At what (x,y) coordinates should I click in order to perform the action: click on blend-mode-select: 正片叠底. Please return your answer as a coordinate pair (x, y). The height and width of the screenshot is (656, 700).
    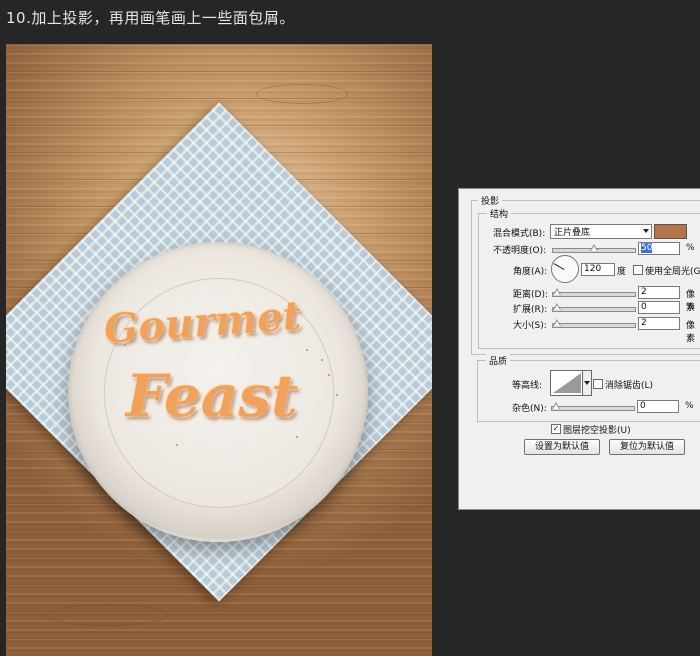
    Looking at the image, I should click on (601, 231).